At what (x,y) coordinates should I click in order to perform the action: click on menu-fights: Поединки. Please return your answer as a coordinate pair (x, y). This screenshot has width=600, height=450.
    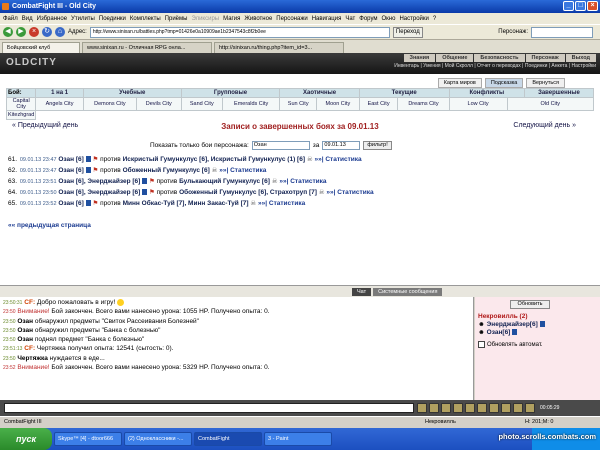
    Looking at the image, I should click on (112, 19).